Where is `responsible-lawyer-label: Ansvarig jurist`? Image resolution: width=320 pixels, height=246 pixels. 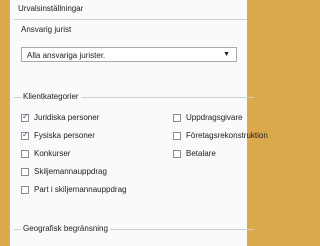 responsible-lawyer-label: Ansvarig jurist is located at coordinates (46, 29).